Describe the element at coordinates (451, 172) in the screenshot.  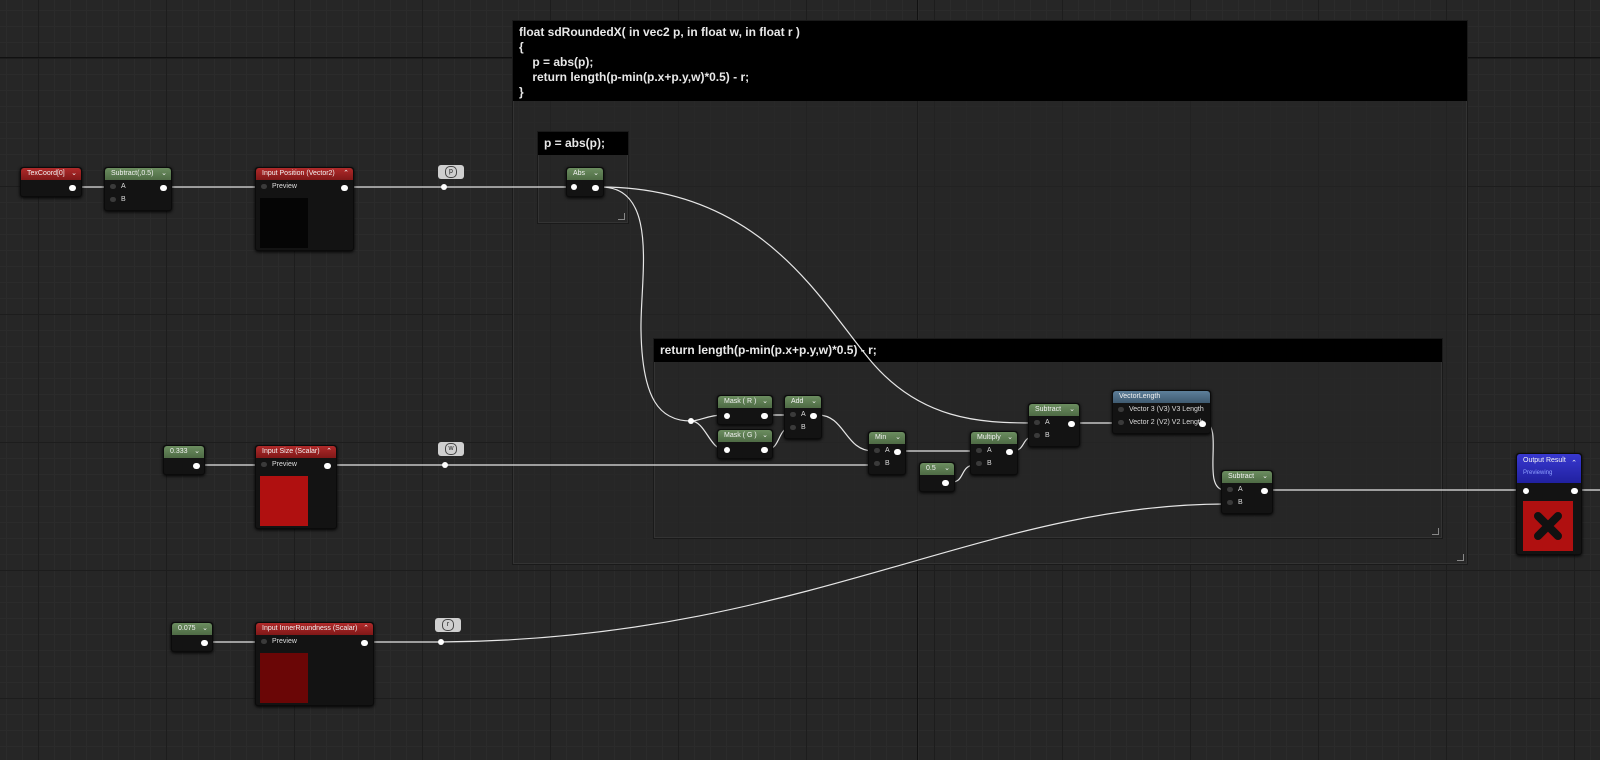
I see `reroute-p: p` at that location.